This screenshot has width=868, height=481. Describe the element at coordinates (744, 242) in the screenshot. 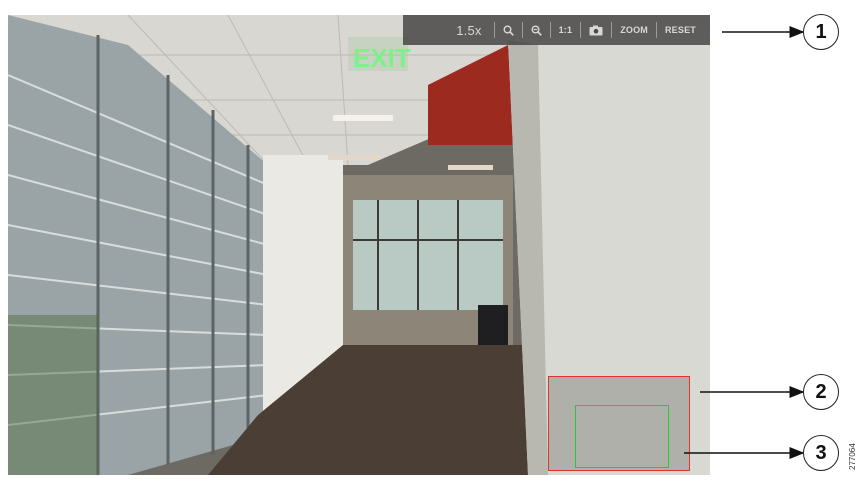

I see `callout-arrows` at that location.